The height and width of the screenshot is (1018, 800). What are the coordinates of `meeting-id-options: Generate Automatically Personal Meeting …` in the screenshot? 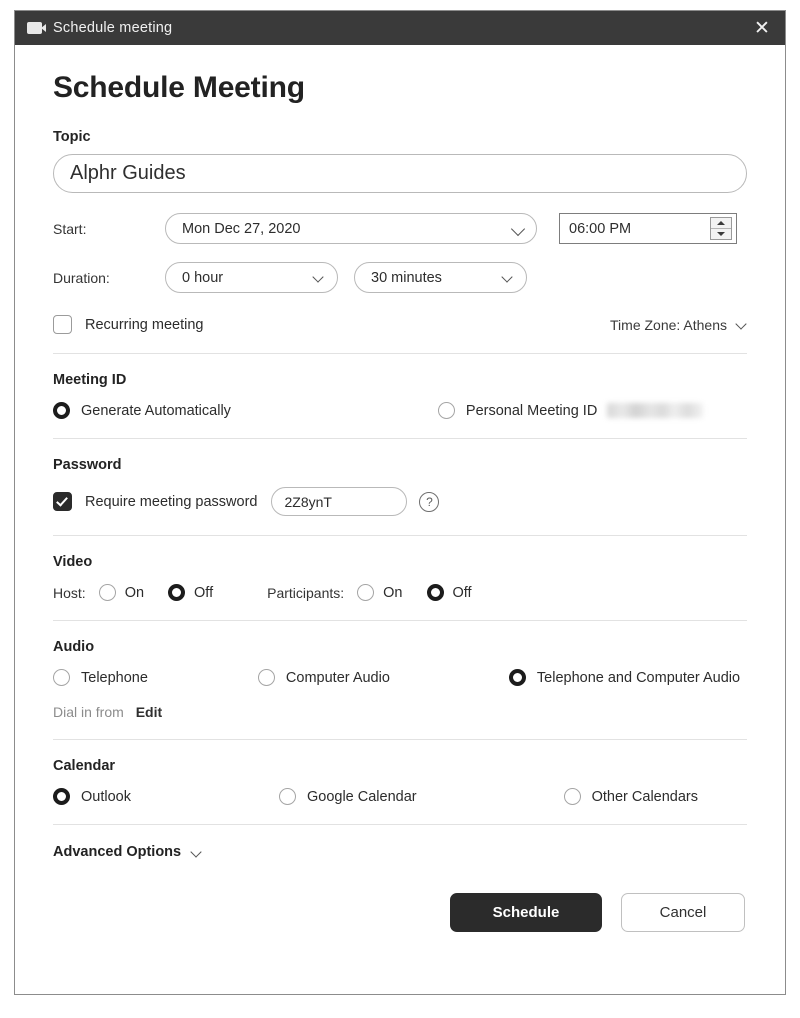 It's located at (400, 410).